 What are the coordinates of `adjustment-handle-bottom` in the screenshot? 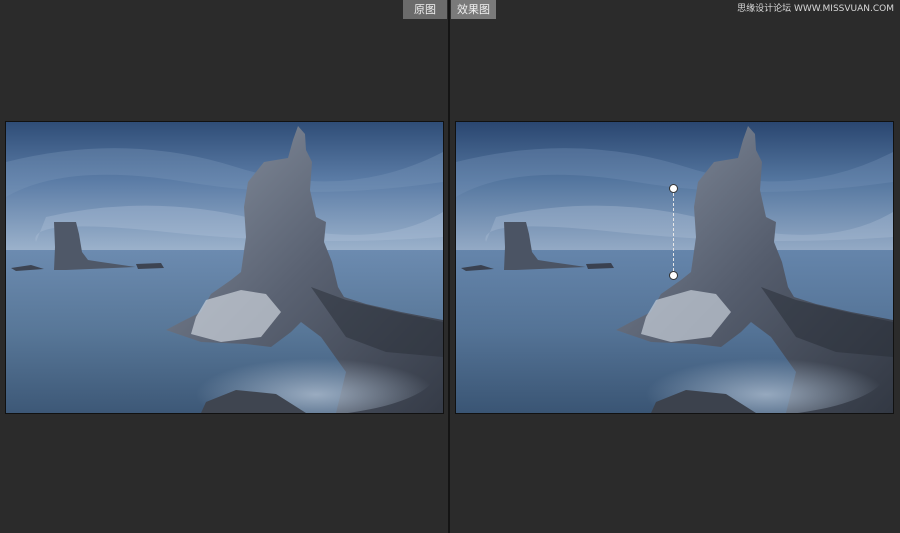 It's located at (673, 275).